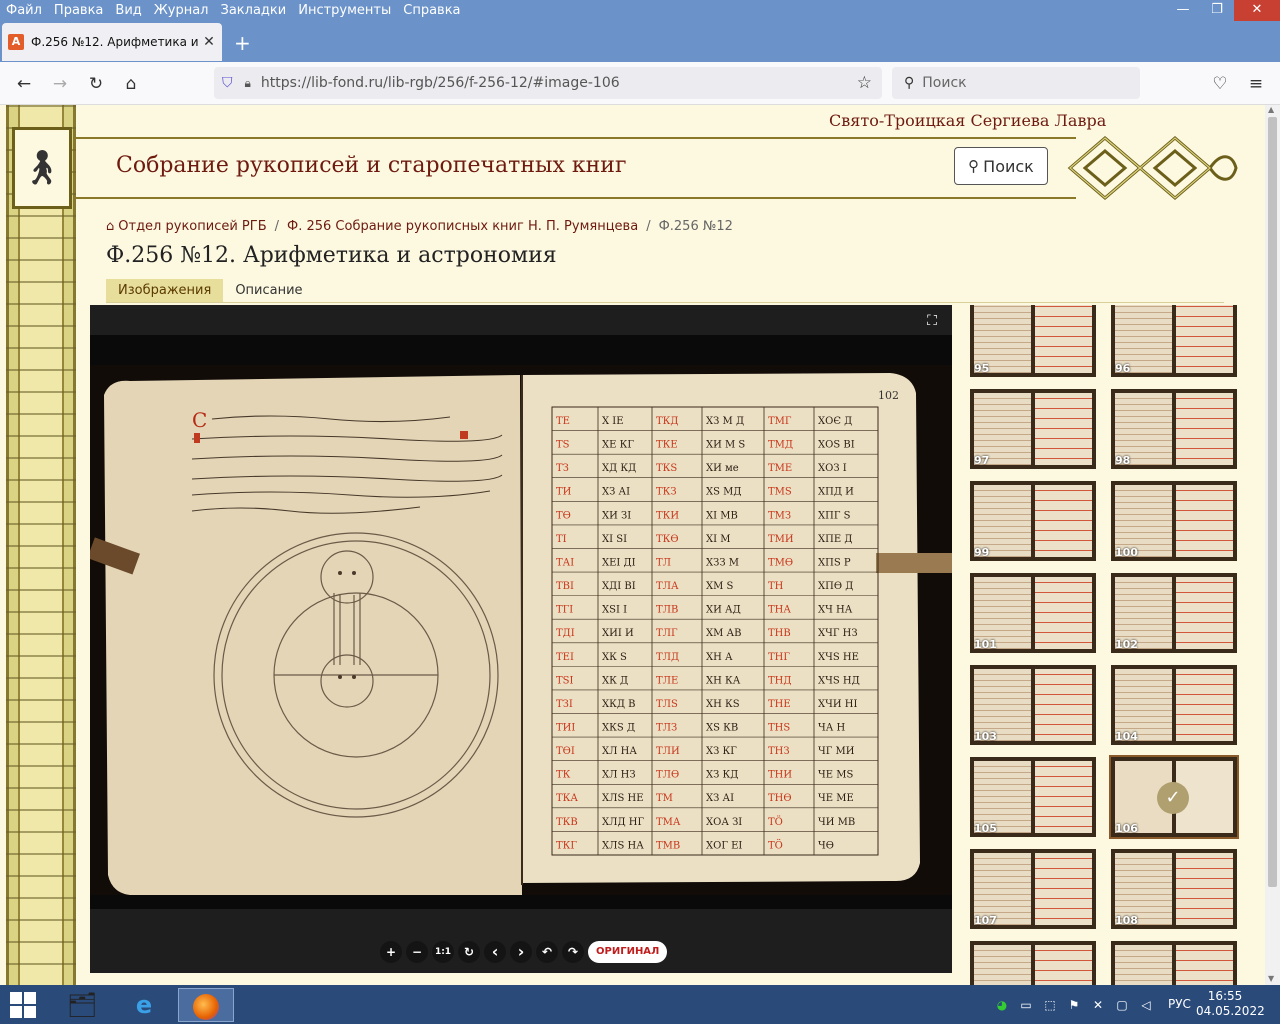 This screenshot has width=1280, height=1024. I want to click on manuscript-cell: ТӨІ, so click(565, 751).